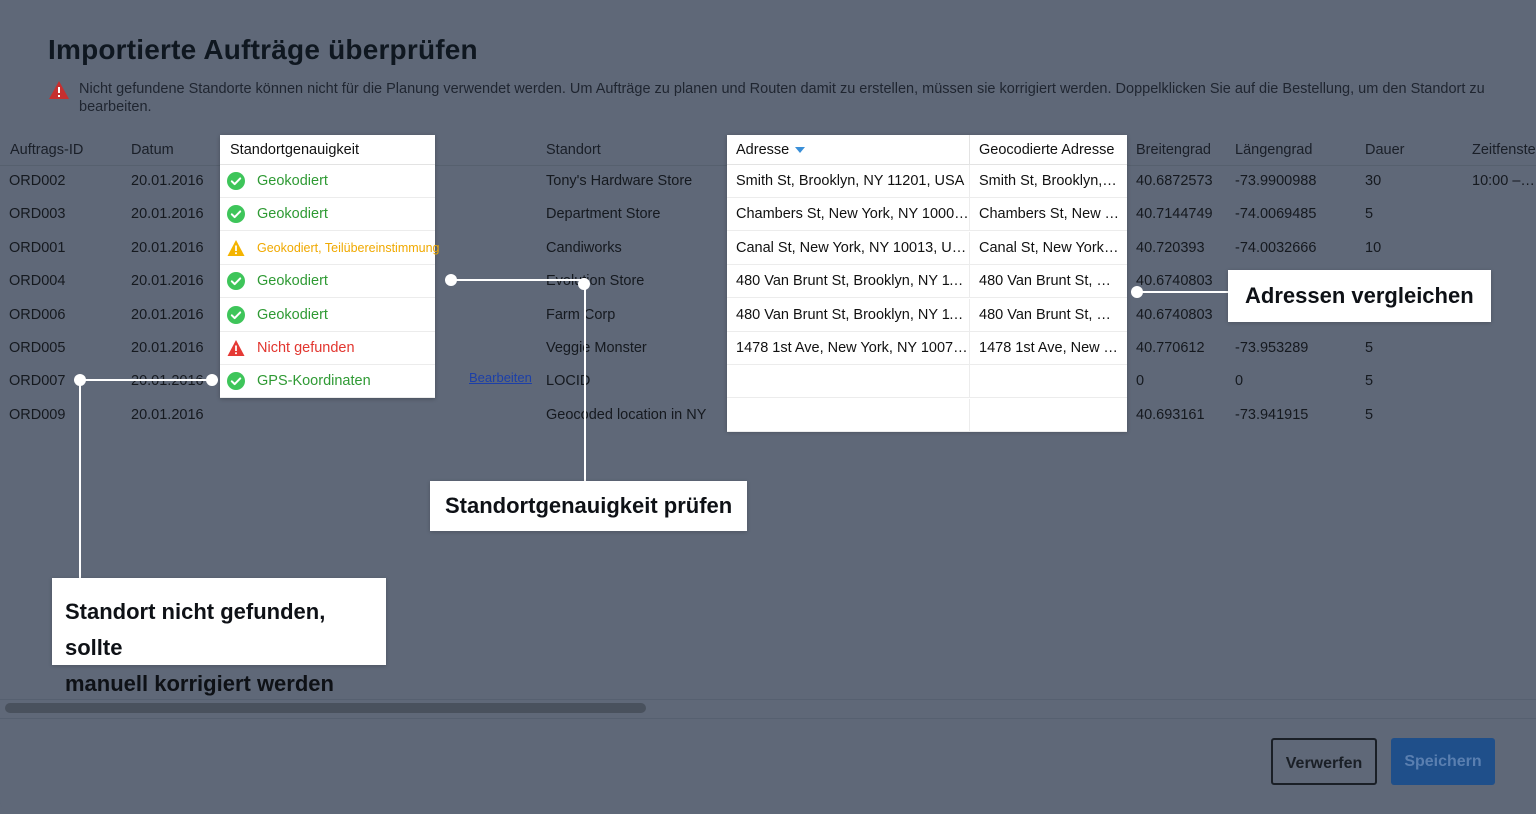 The height and width of the screenshot is (814, 1536). What do you see at coordinates (1140, 381) in the screenshot?
I see `latitude-cell: 0` at bounding box center [1140, 381].